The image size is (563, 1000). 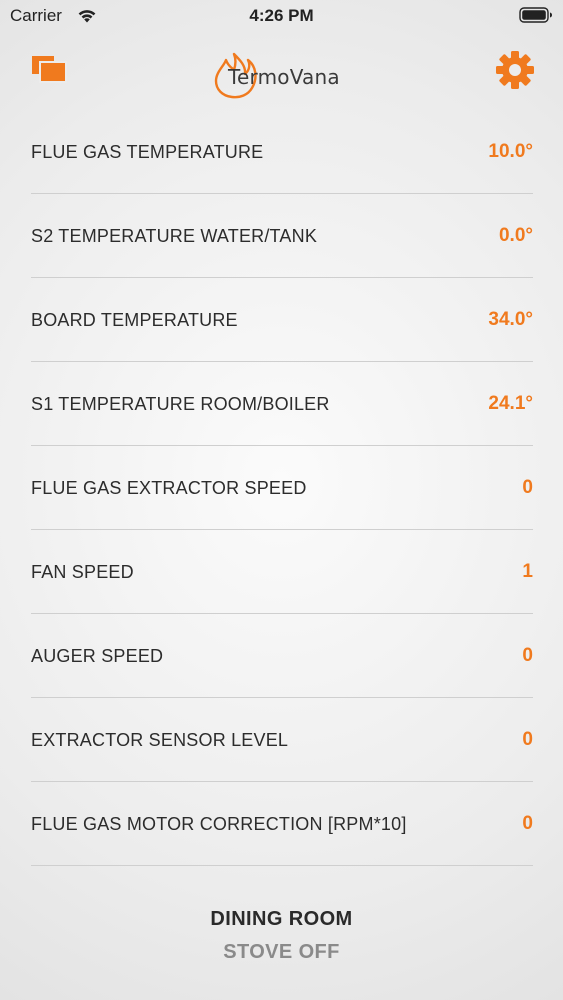 I want to click on stove-status: STOVE OFF, so click(x=281, y=952).